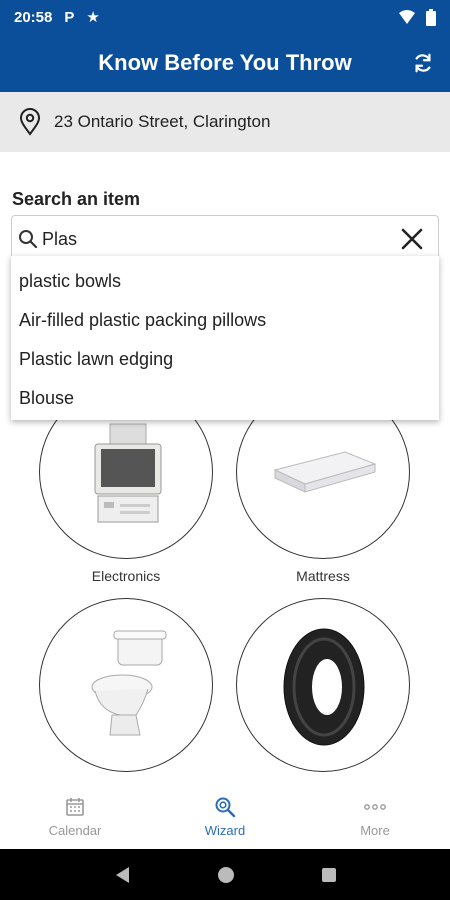  What do you see at coordinates (28, 239) in the screenshot?
I see `search-icon` at bounding box center [28, 239].